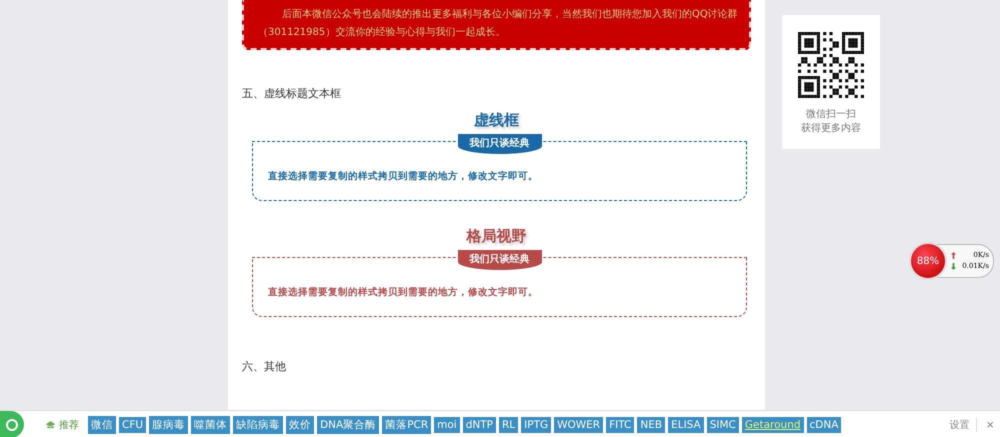 This screenshot has height=437, width=1000. I want to click on keyword-tag: 微信, so click(102, 425).